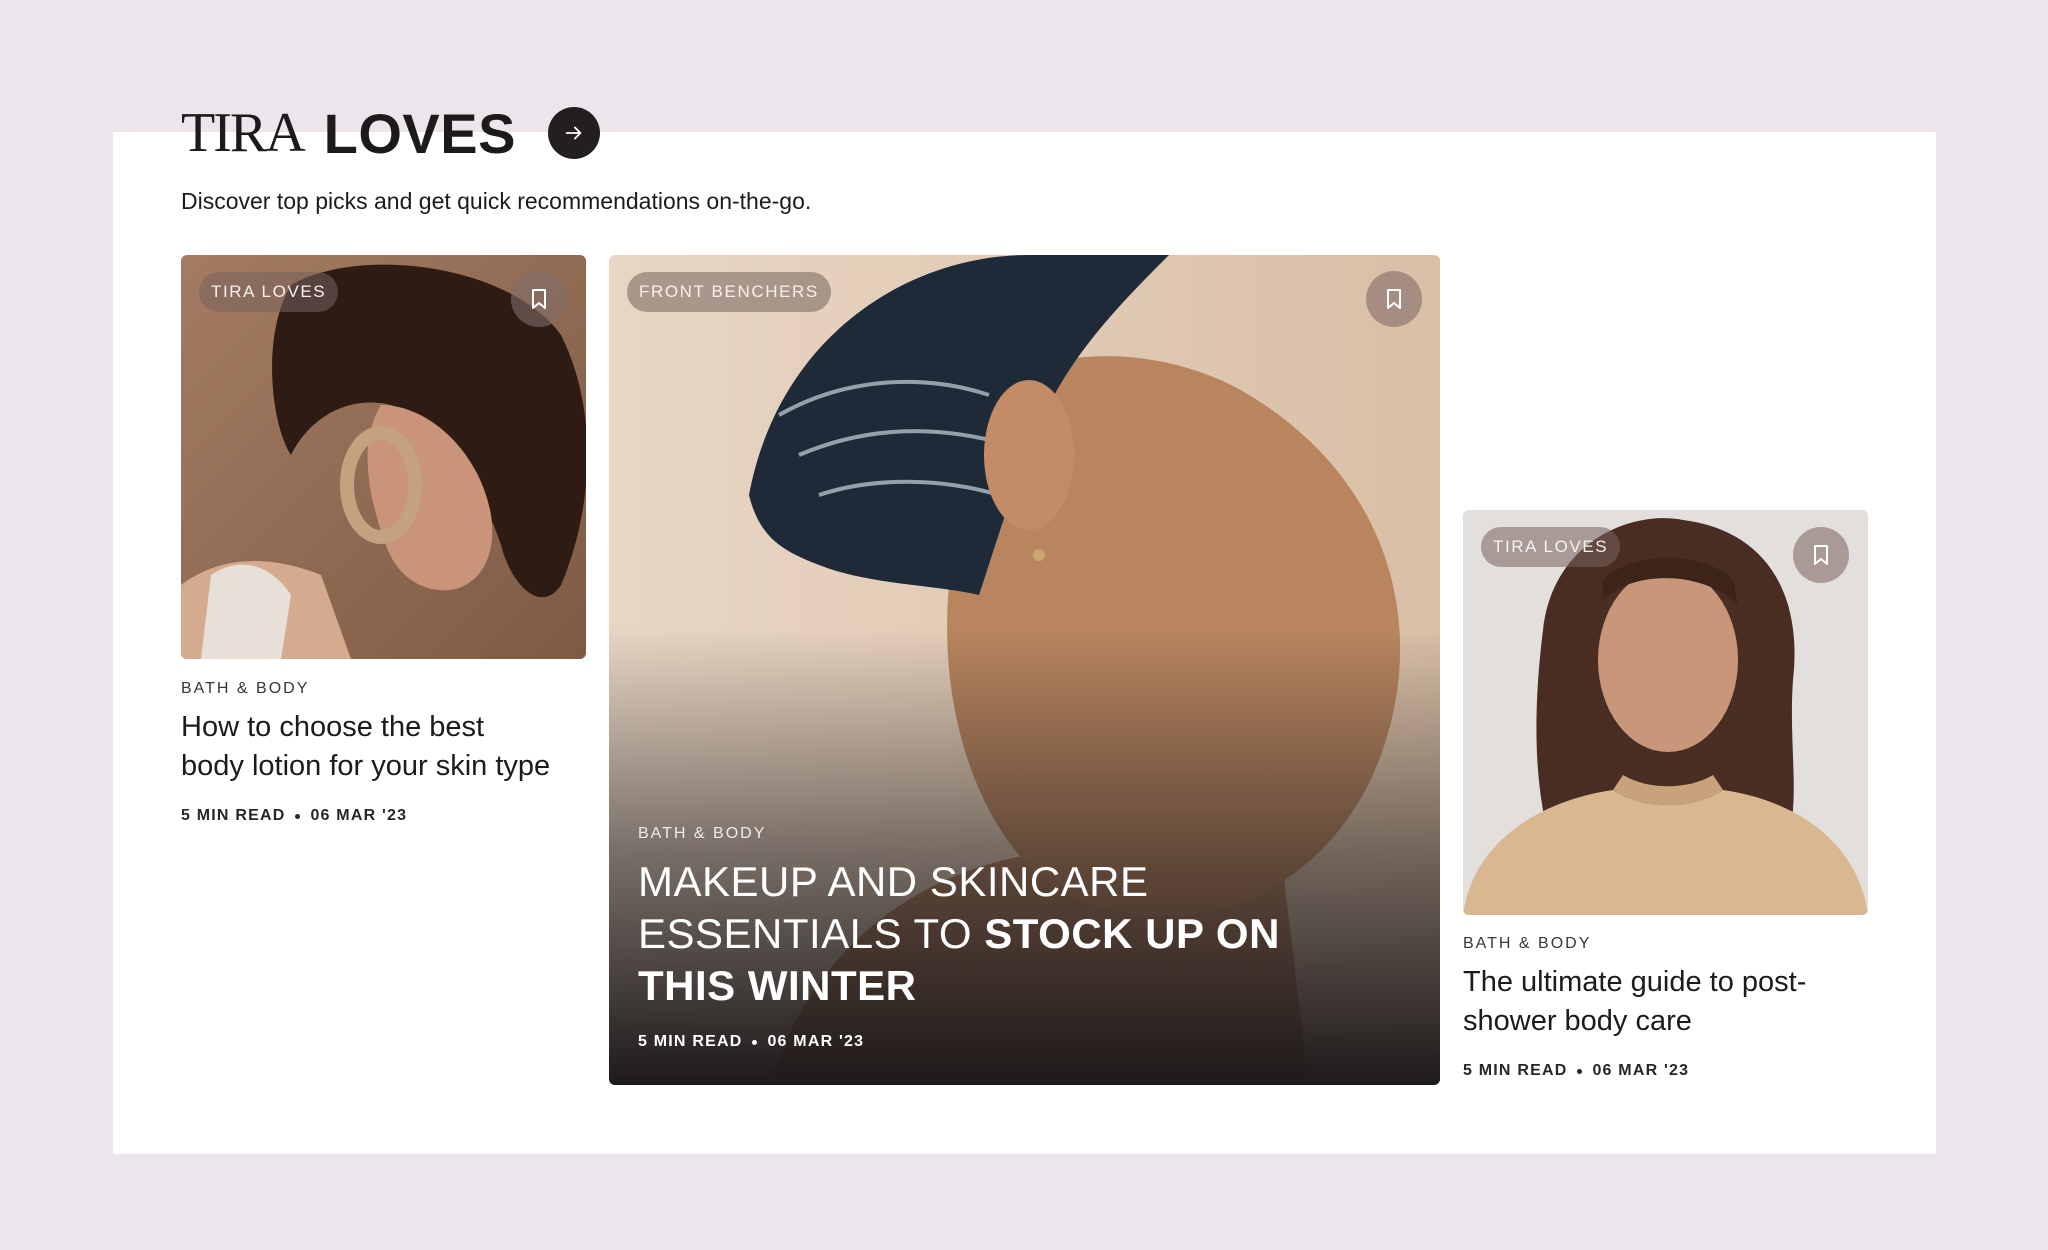  What do you see at coordinates (893, 881) in the screenshot?
I see `card-title-line: MAKEUP AND SKINCARE` at bounding box center [893, 881].